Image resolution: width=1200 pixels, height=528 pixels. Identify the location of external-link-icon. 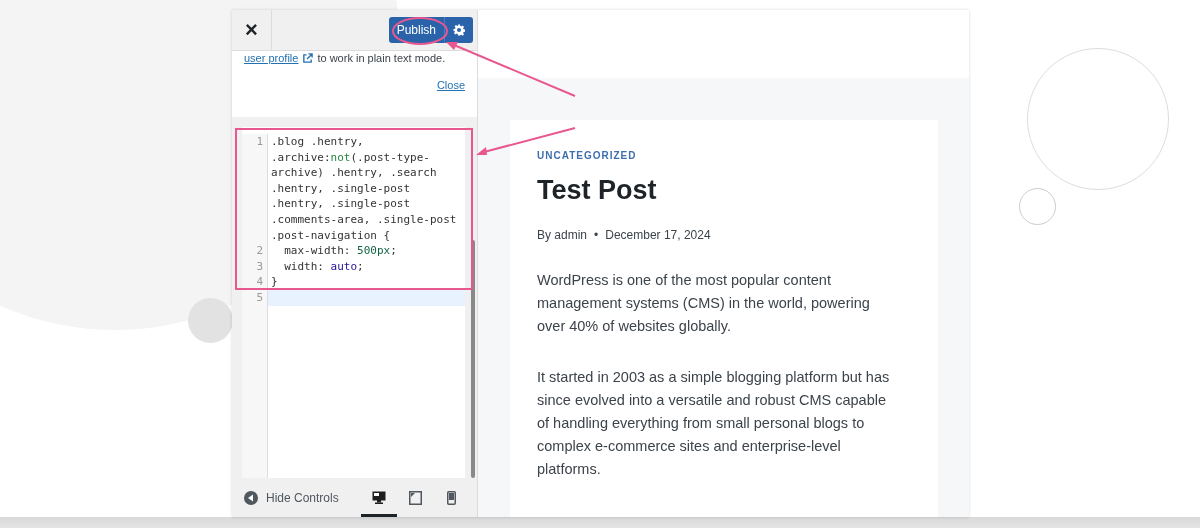
(308, 58).